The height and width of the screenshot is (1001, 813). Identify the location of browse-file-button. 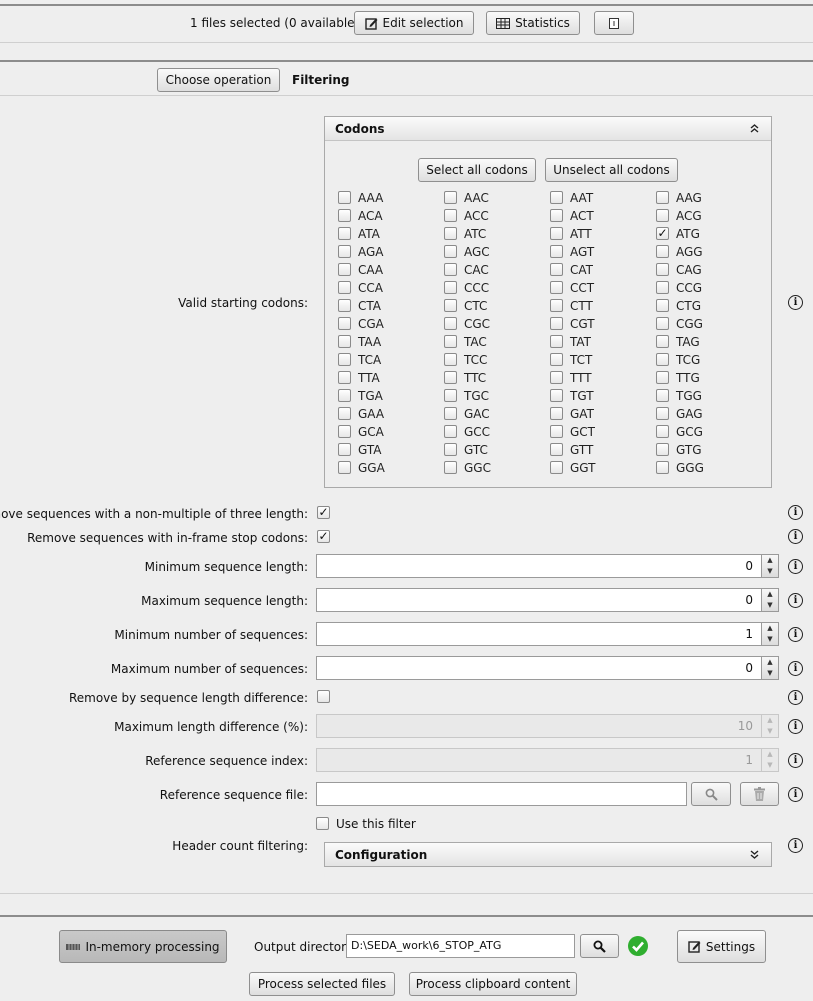
(711, 794).